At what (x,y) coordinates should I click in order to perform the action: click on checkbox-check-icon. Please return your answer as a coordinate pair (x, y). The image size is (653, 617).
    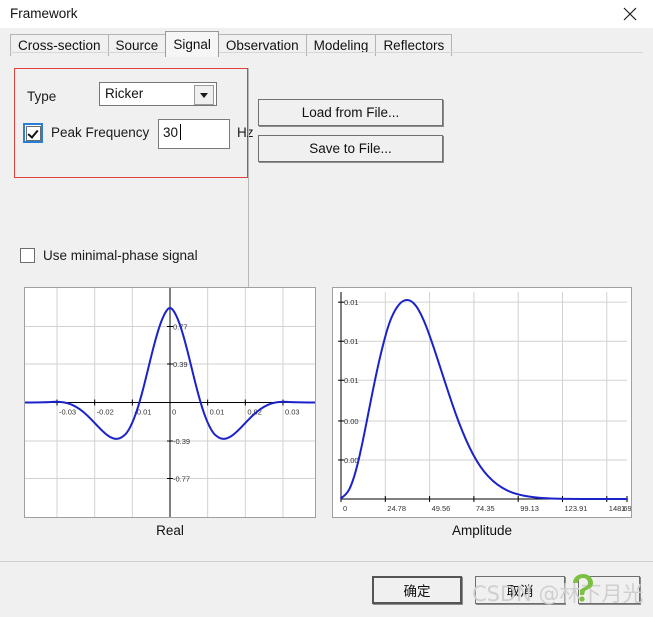
    Looking at the image, I should click on (33, 133).